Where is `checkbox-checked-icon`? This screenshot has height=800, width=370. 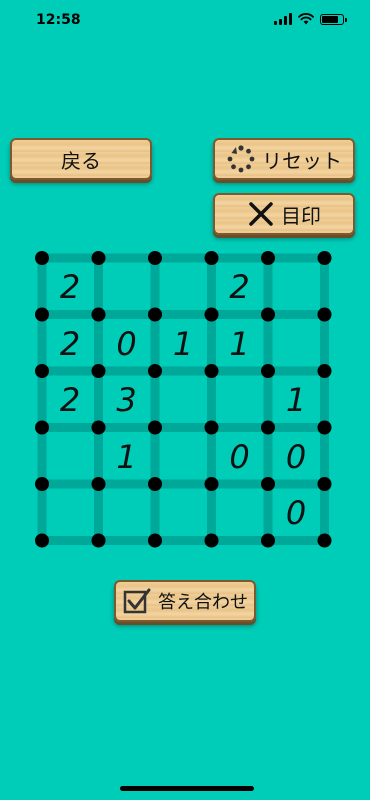 checkbox-checked-icon is located at coordinates (137, 601).